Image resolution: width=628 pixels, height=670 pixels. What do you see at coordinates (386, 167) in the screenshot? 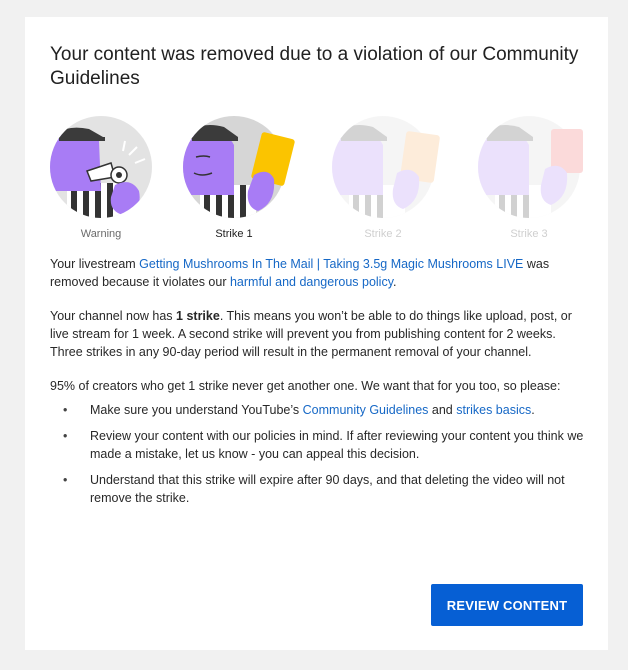
I see `orange-card-illustration-icon` at bounding box center [386, 167].